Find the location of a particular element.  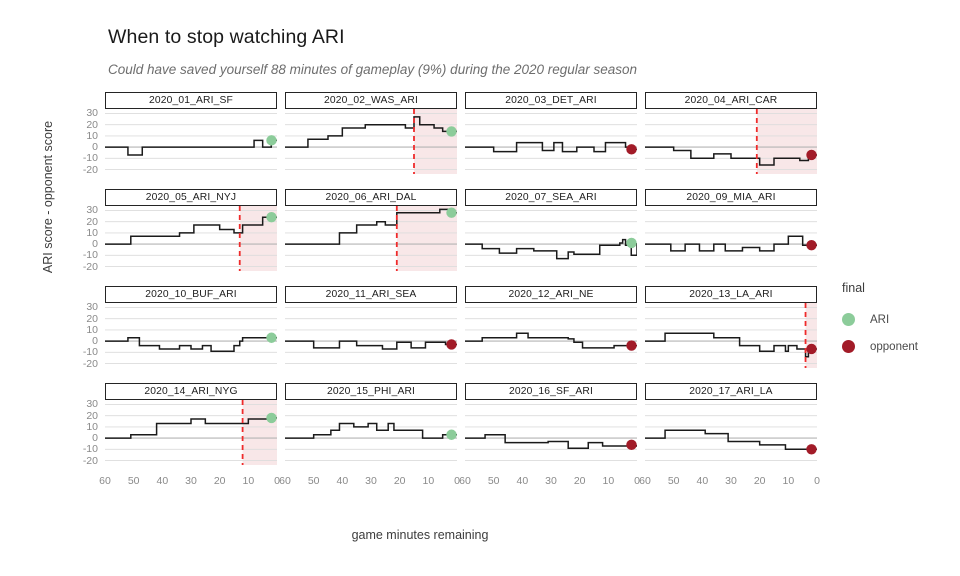

facet-panel: 2020_15_PHI_ARI is located at coordinates (371, 424).